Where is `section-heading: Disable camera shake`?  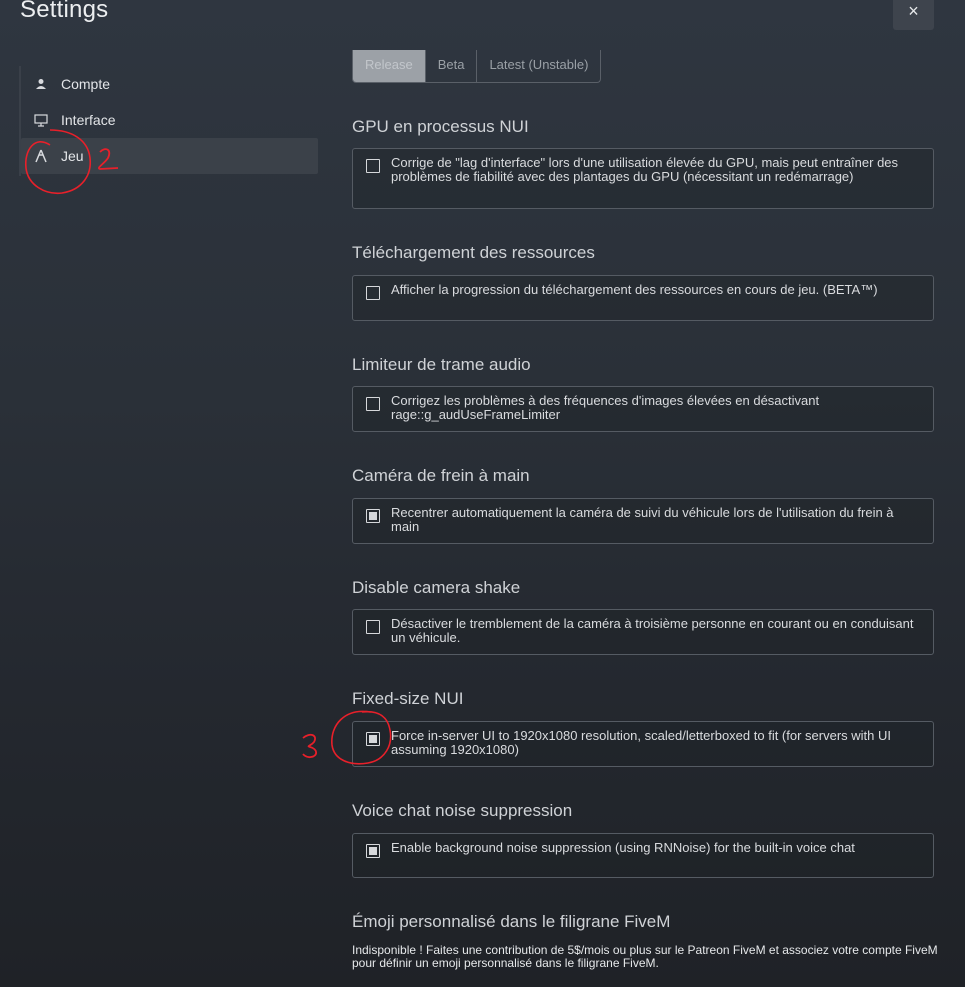
section-heading: Disable camera shake is located at coordinates (436, 587).